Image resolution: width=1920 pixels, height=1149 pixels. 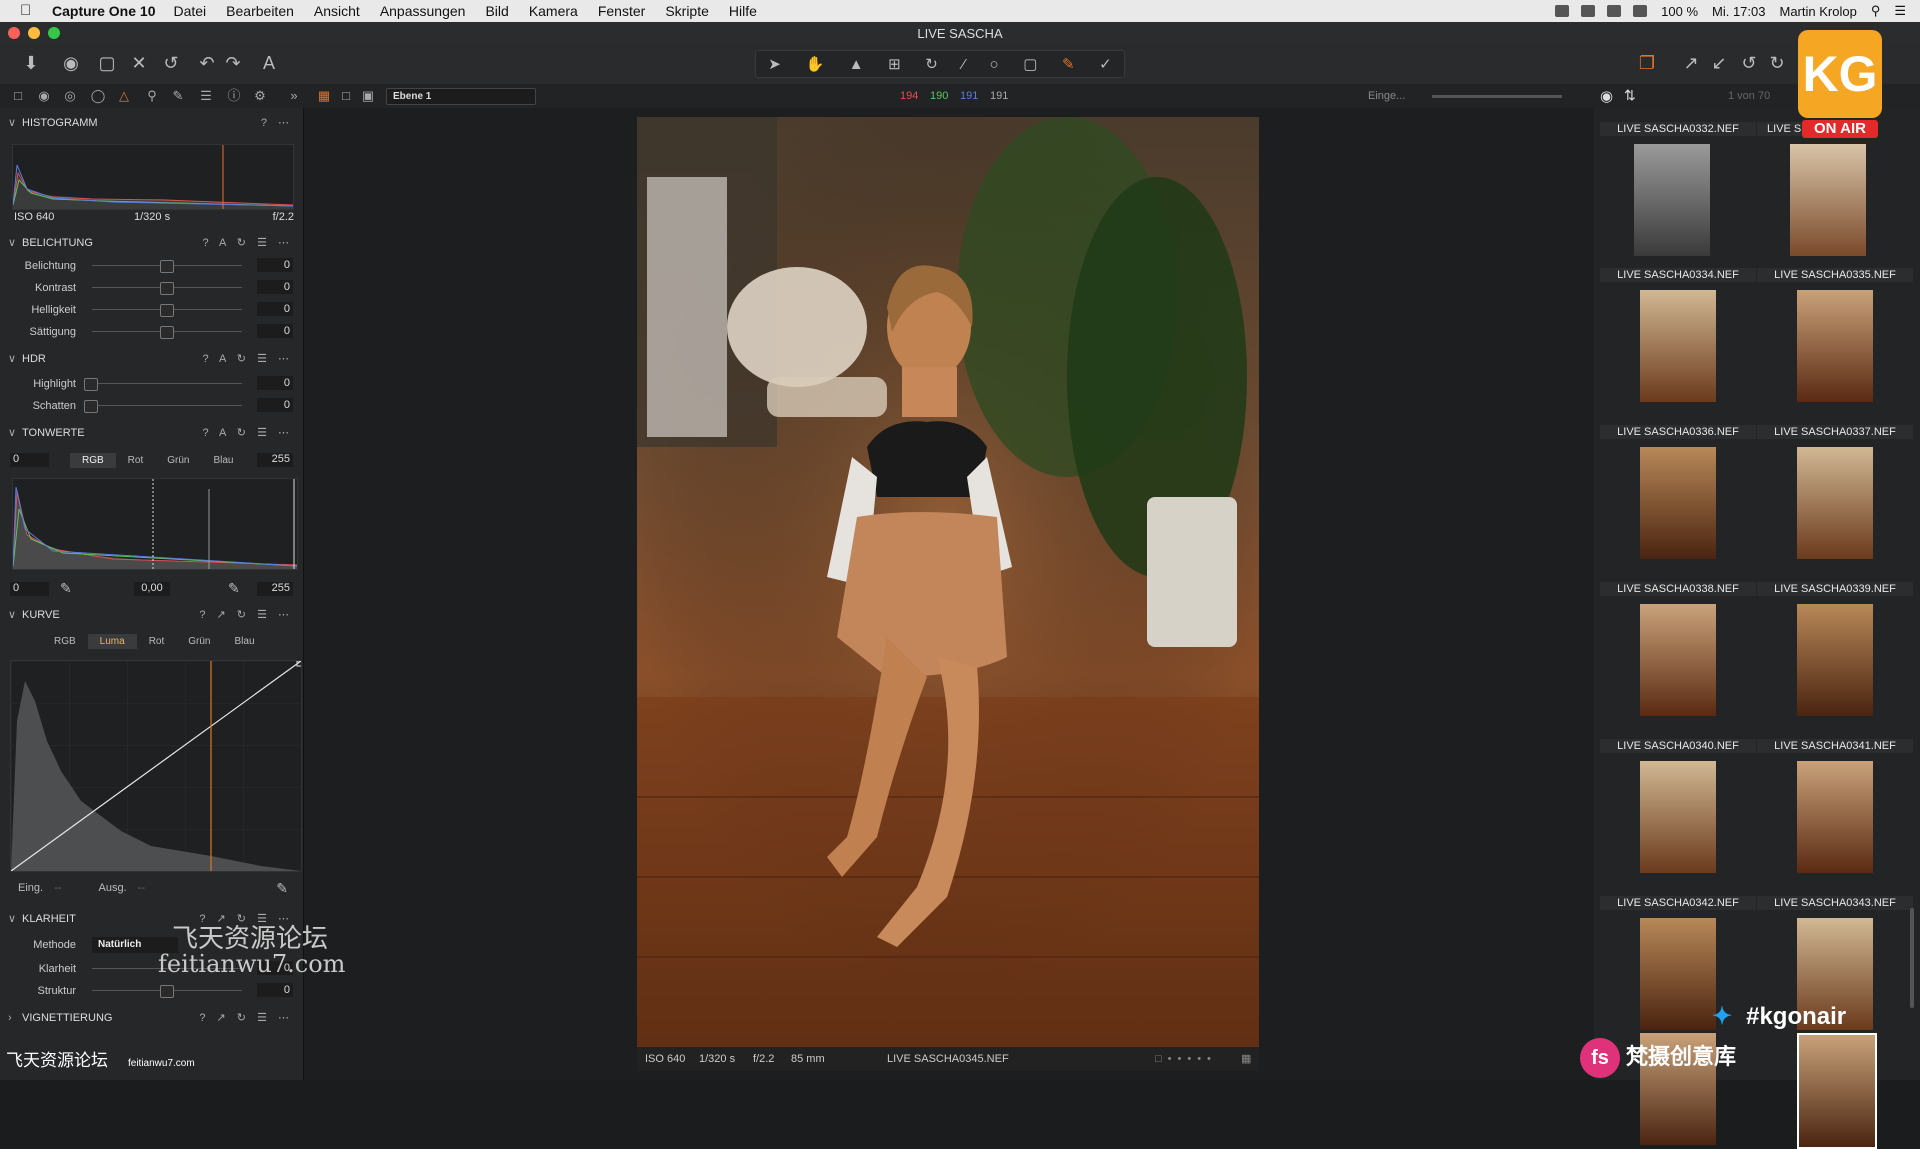 I want to click on capture-tab-icon: ◉, so click(x=44, y=96).